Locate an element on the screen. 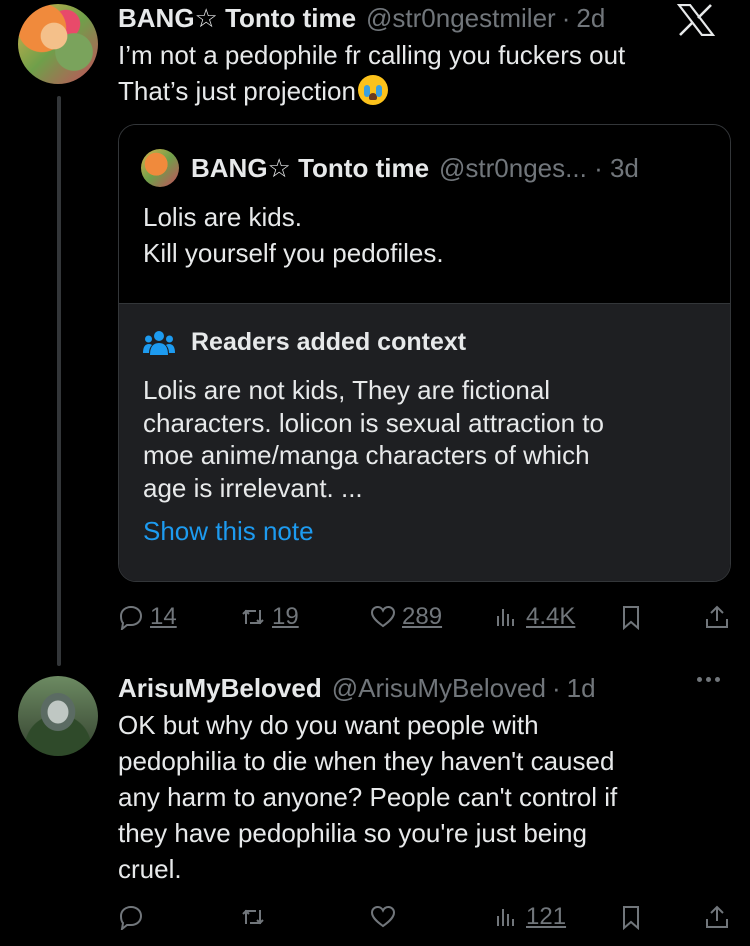 The width and height of the screenshot is (750, 946). tweet-line-text: That’s just projection is located at coordinates (237, 91).